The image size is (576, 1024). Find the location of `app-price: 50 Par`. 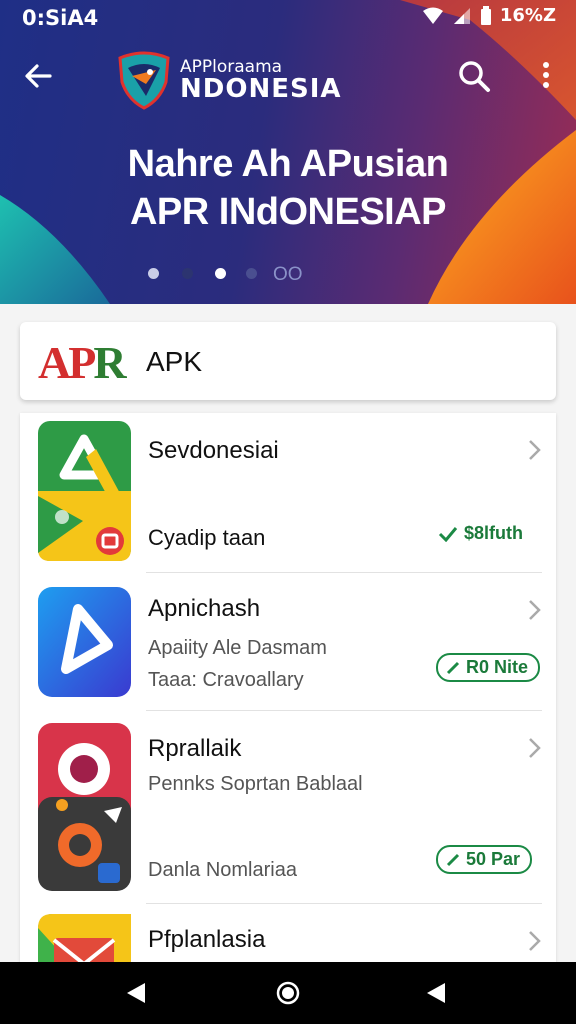

app-price: 50 Par is located at coordinates (484, 859).